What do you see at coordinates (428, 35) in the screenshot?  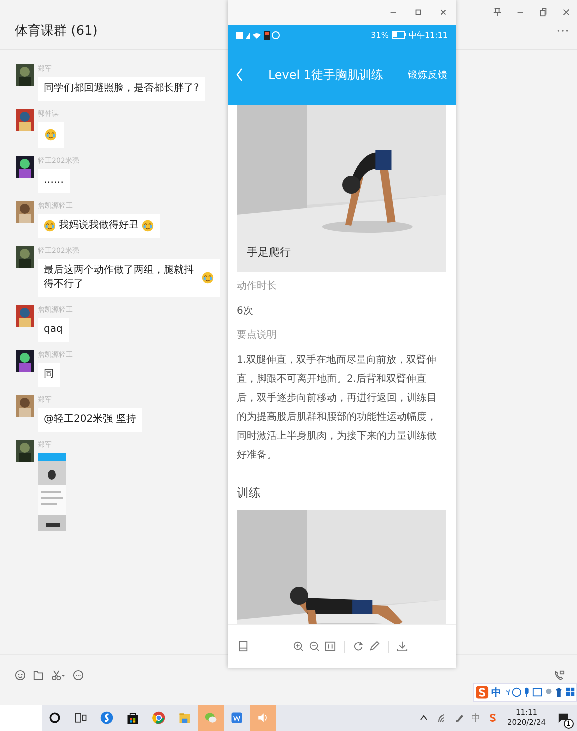 I see `status-time: 中午11:11` at bounding box center [428, 35].